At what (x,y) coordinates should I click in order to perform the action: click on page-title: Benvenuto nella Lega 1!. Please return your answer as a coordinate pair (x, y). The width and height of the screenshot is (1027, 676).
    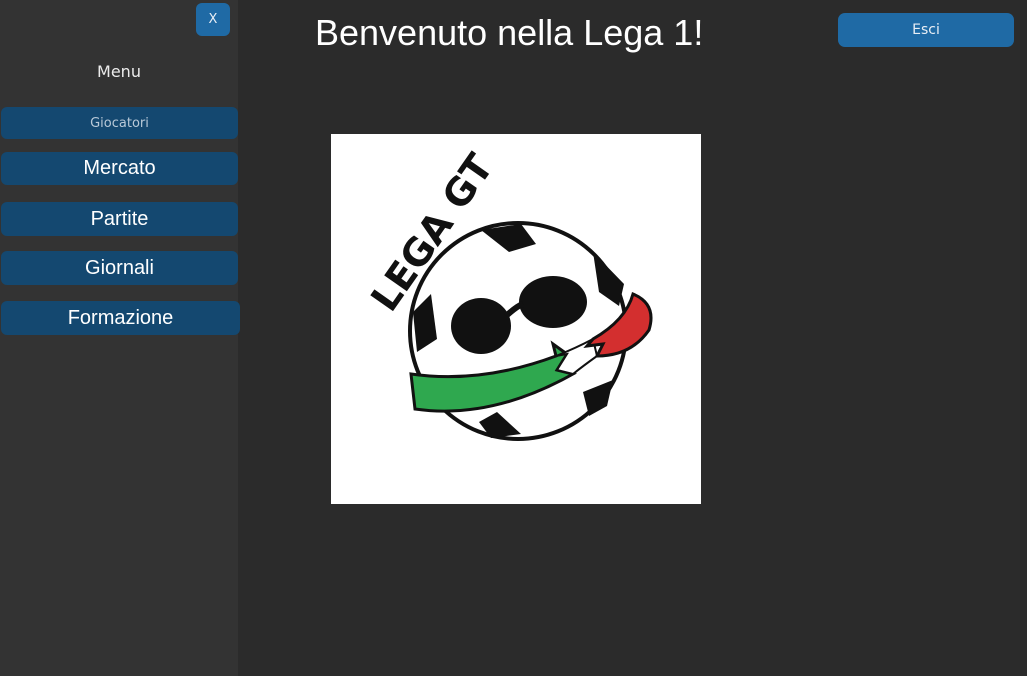
    Looking at the image, I should click on (509, 32).